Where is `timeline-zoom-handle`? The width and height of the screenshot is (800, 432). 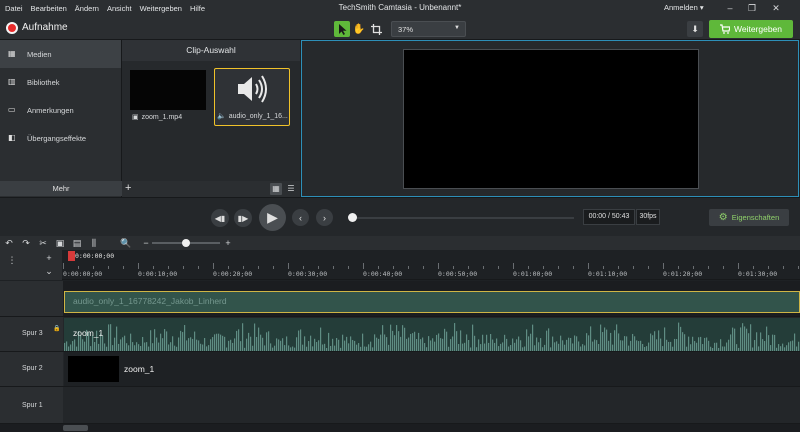 timeline-zoom-handle is located at coordinates (186, 243).